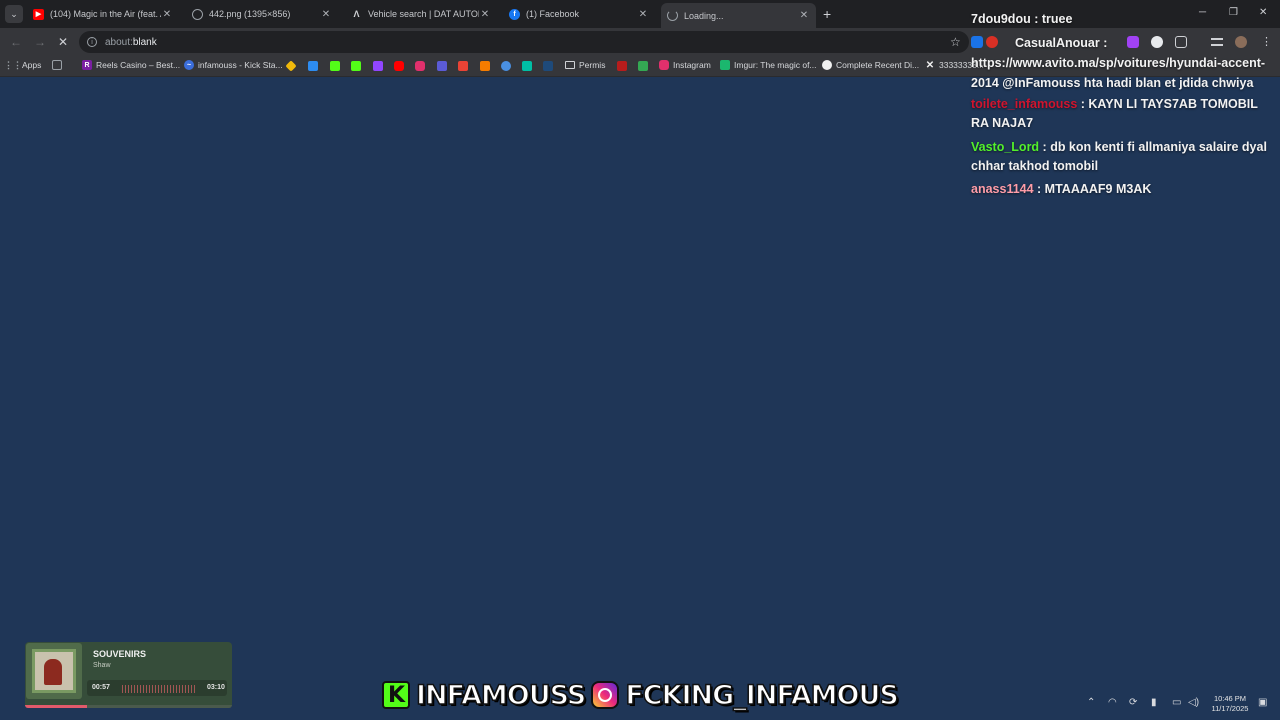 The height and width of the screenshot is (720, 1280). What do you see at coordinates (105, 14) in the screenshot?
I see `tab-title: (104) Magic in the Air (feat. Ahm` at bounding box center [105, 14].